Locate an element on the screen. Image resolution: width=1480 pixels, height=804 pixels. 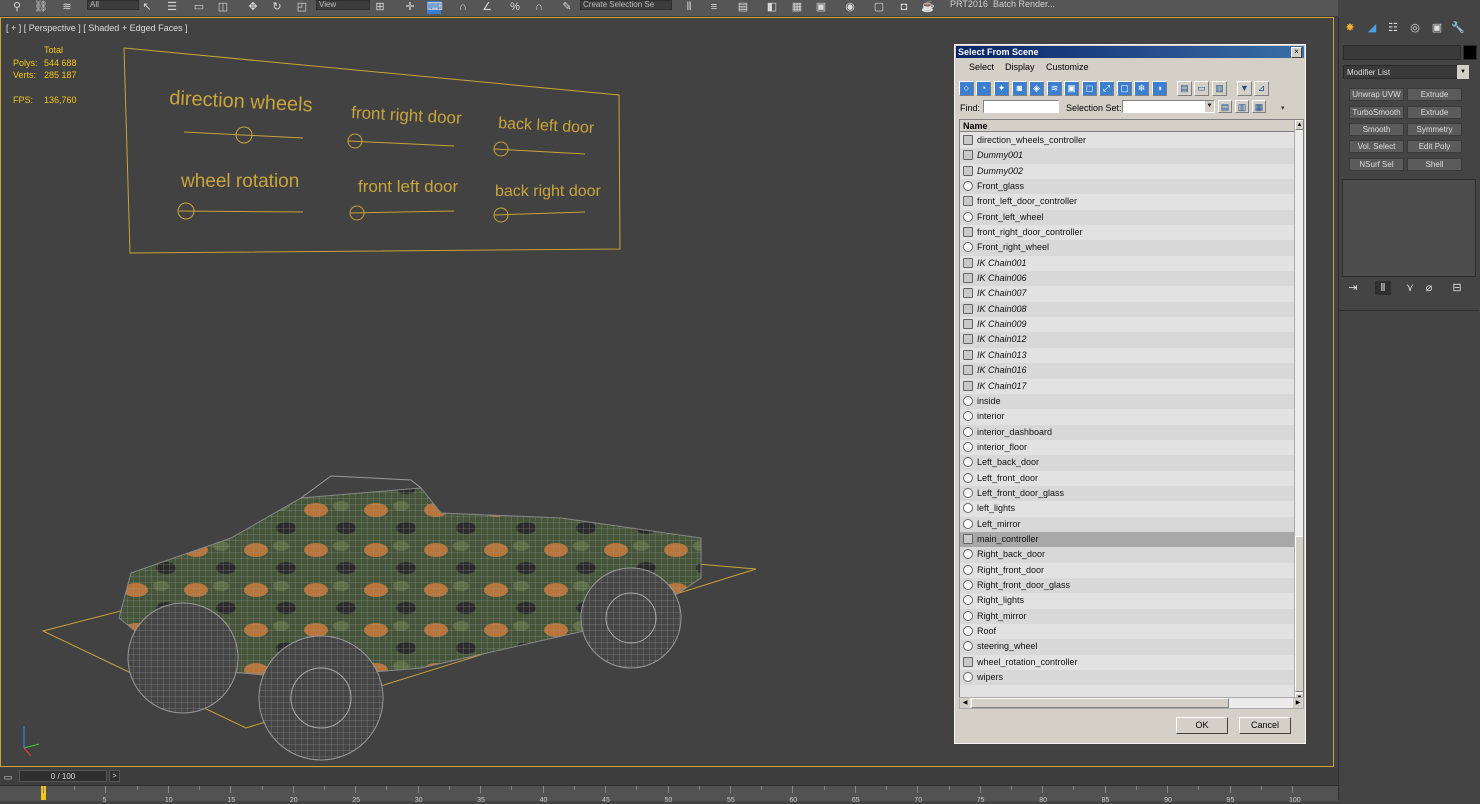
utilities-tab-icon: 🔧 is located at coordinates (1458, 28).